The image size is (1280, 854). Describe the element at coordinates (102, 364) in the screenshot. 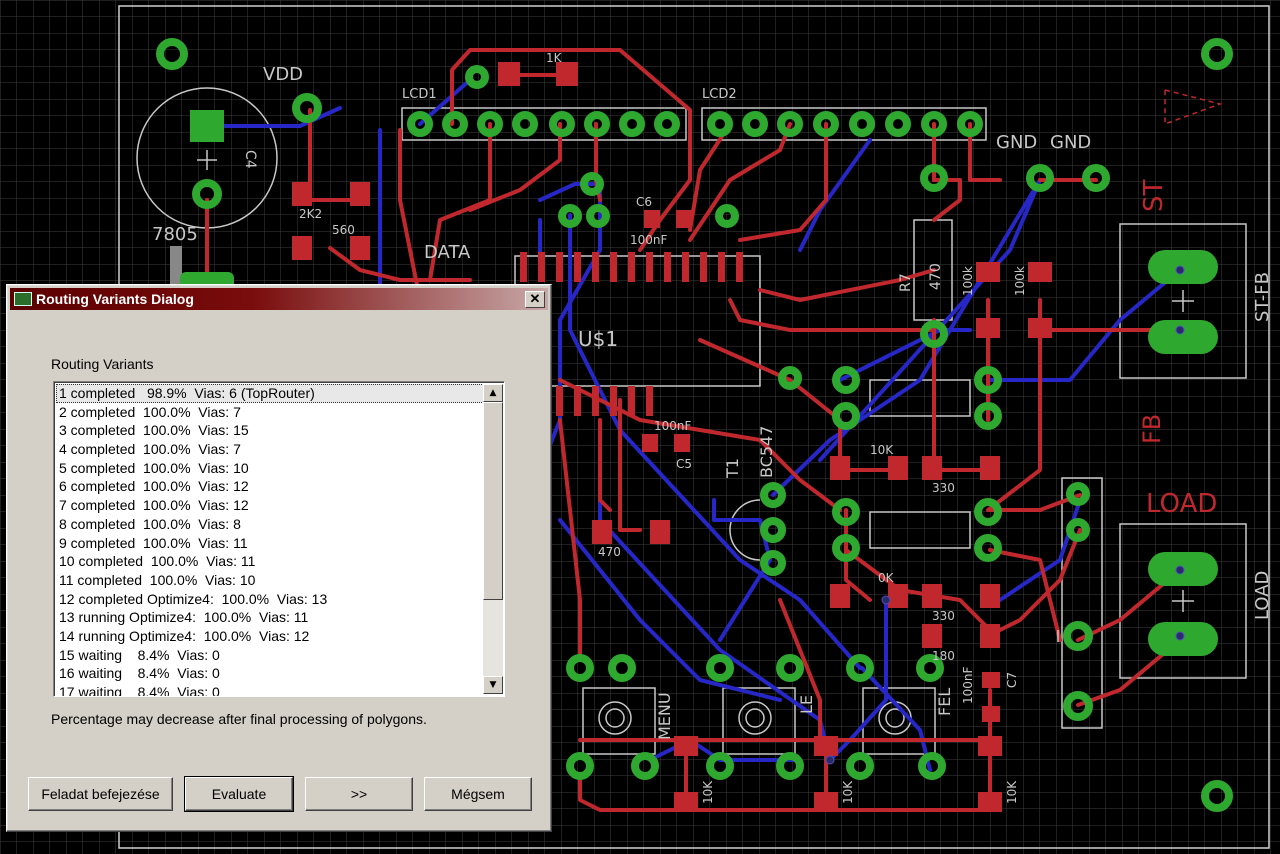

I see `routing-variants-label: Routing Variants` at that location.